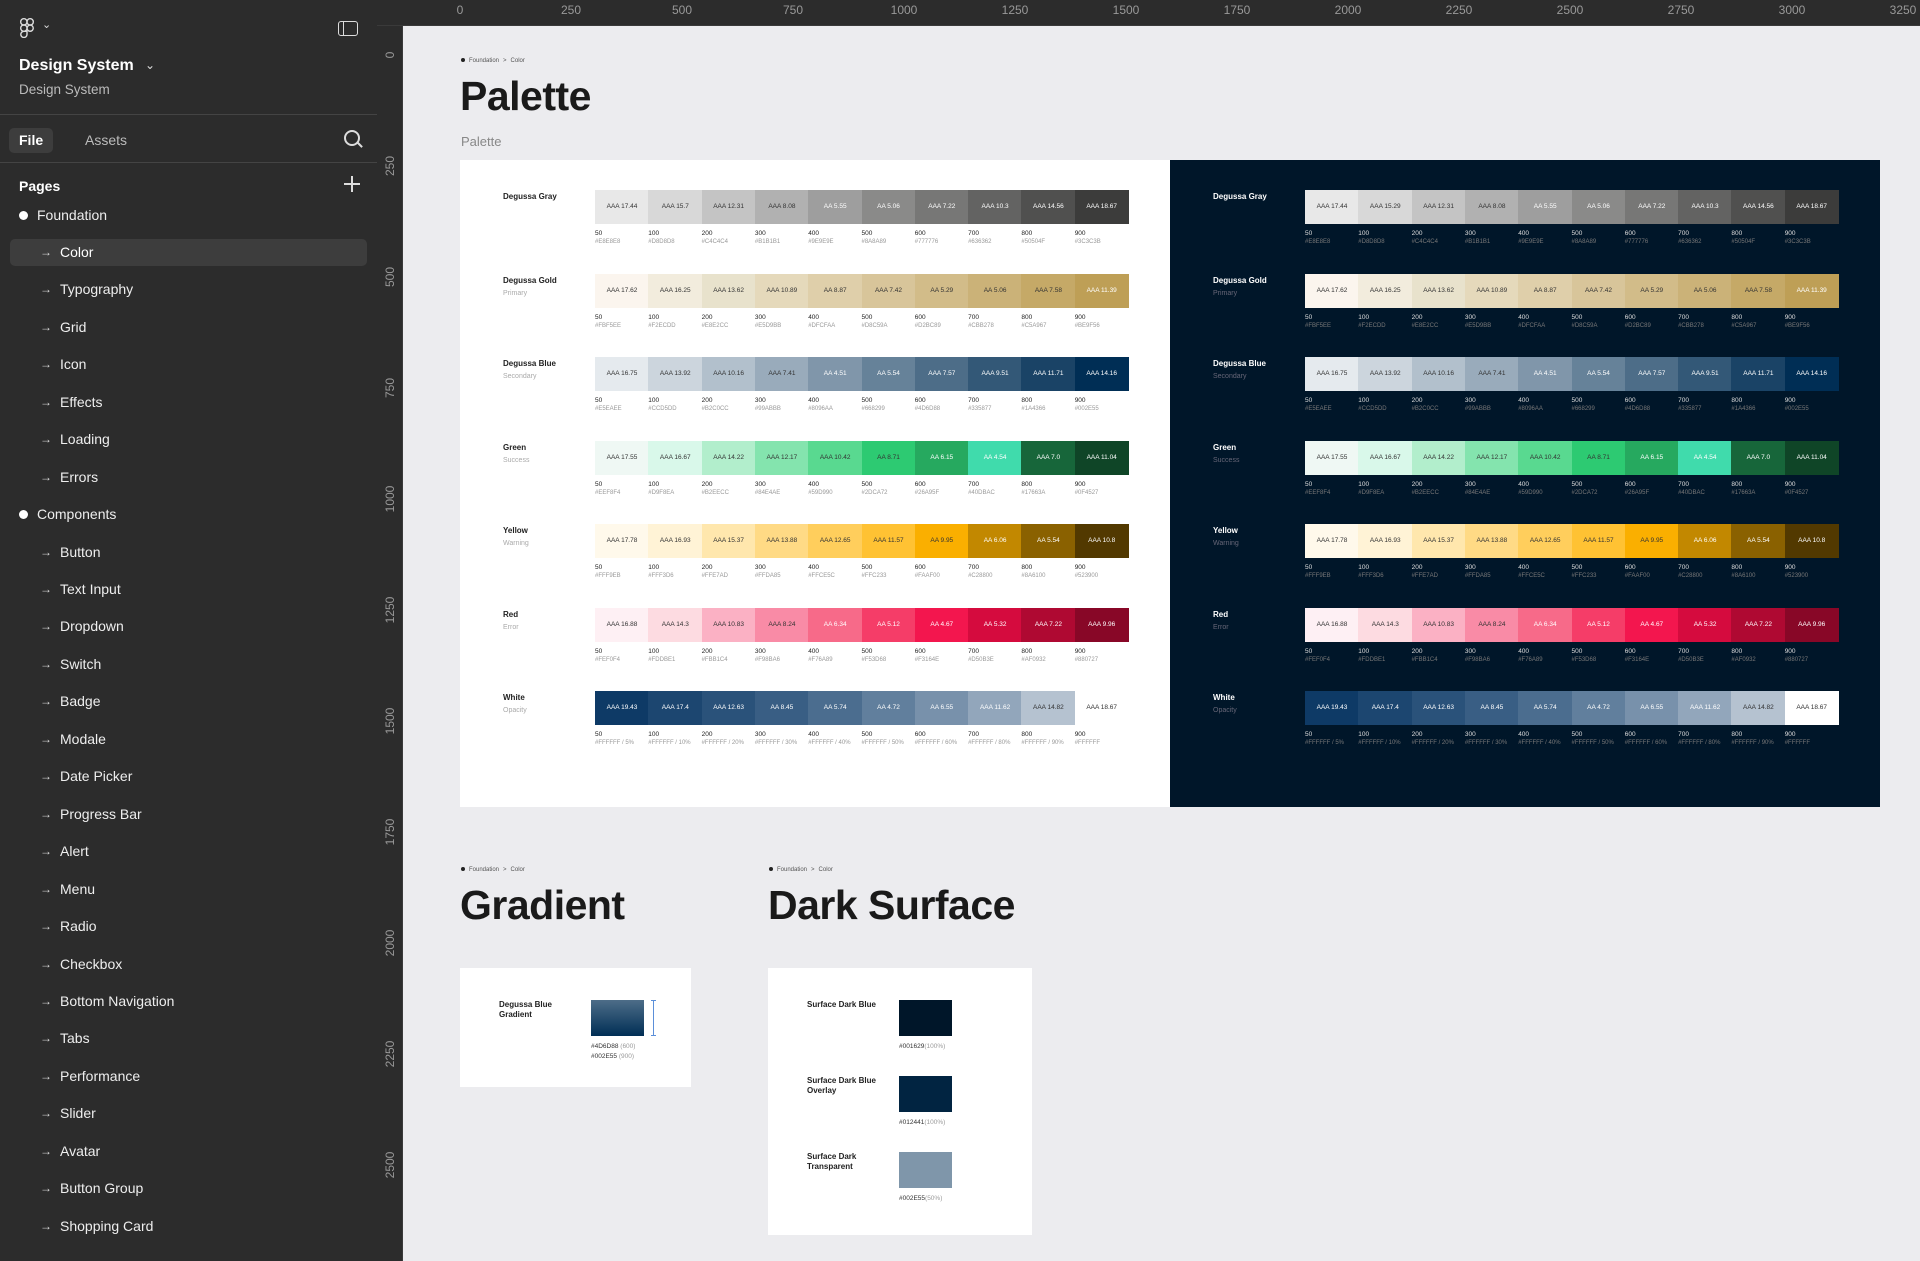 Image resolution: width=1920 pixels, height=1261 pixels. Describe the element at coordinates (622, 457) in the screenshot. I see `color-swatch: AAA 17.55` at that location.